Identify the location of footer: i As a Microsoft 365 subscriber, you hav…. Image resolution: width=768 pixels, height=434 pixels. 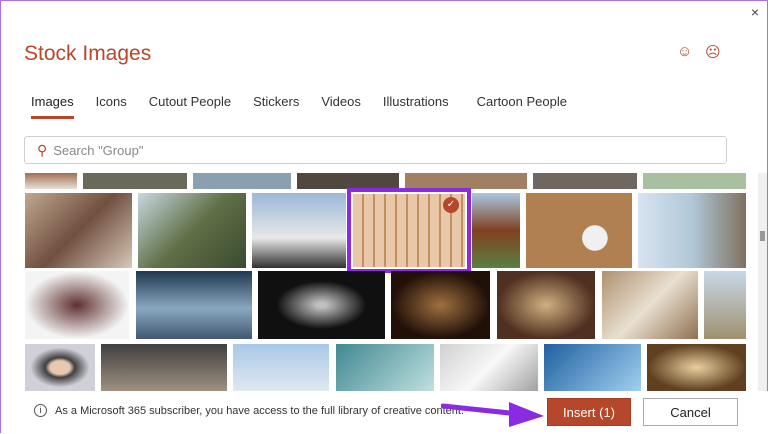
(384, 412).